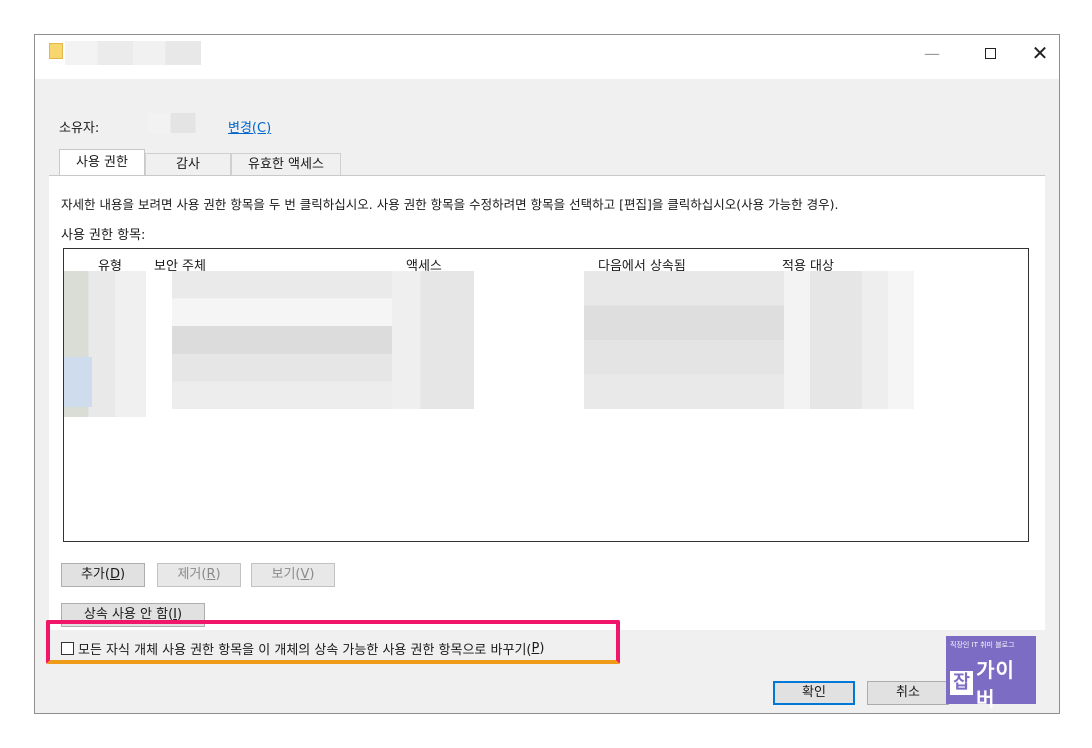  Describe the element at coordinates (286, 164) in the screenshot. I see `tab-effective-access: 유효한 액세스` at that location.